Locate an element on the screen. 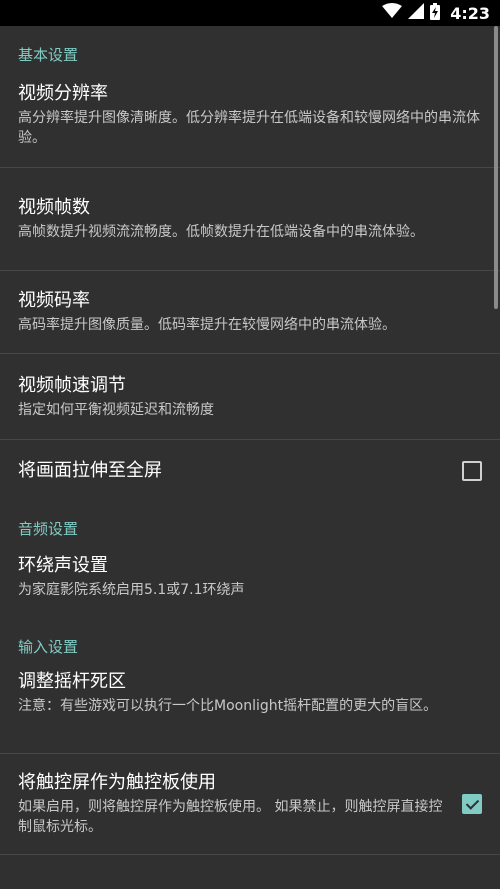  pref-frame-pacing: 视频帧速调节 指定如何平衡视频延迟和流畅度 is located at coordinates (250, 396).